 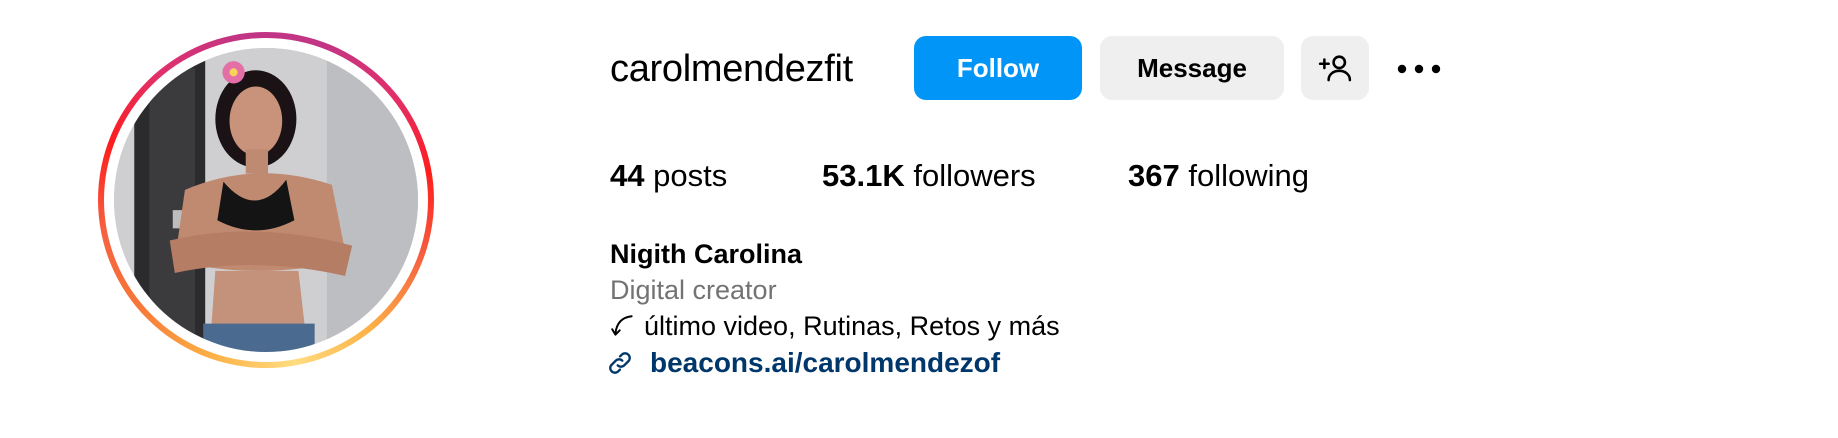 I want to click on suggested-accounts-button, so click(x=1335, y=68).